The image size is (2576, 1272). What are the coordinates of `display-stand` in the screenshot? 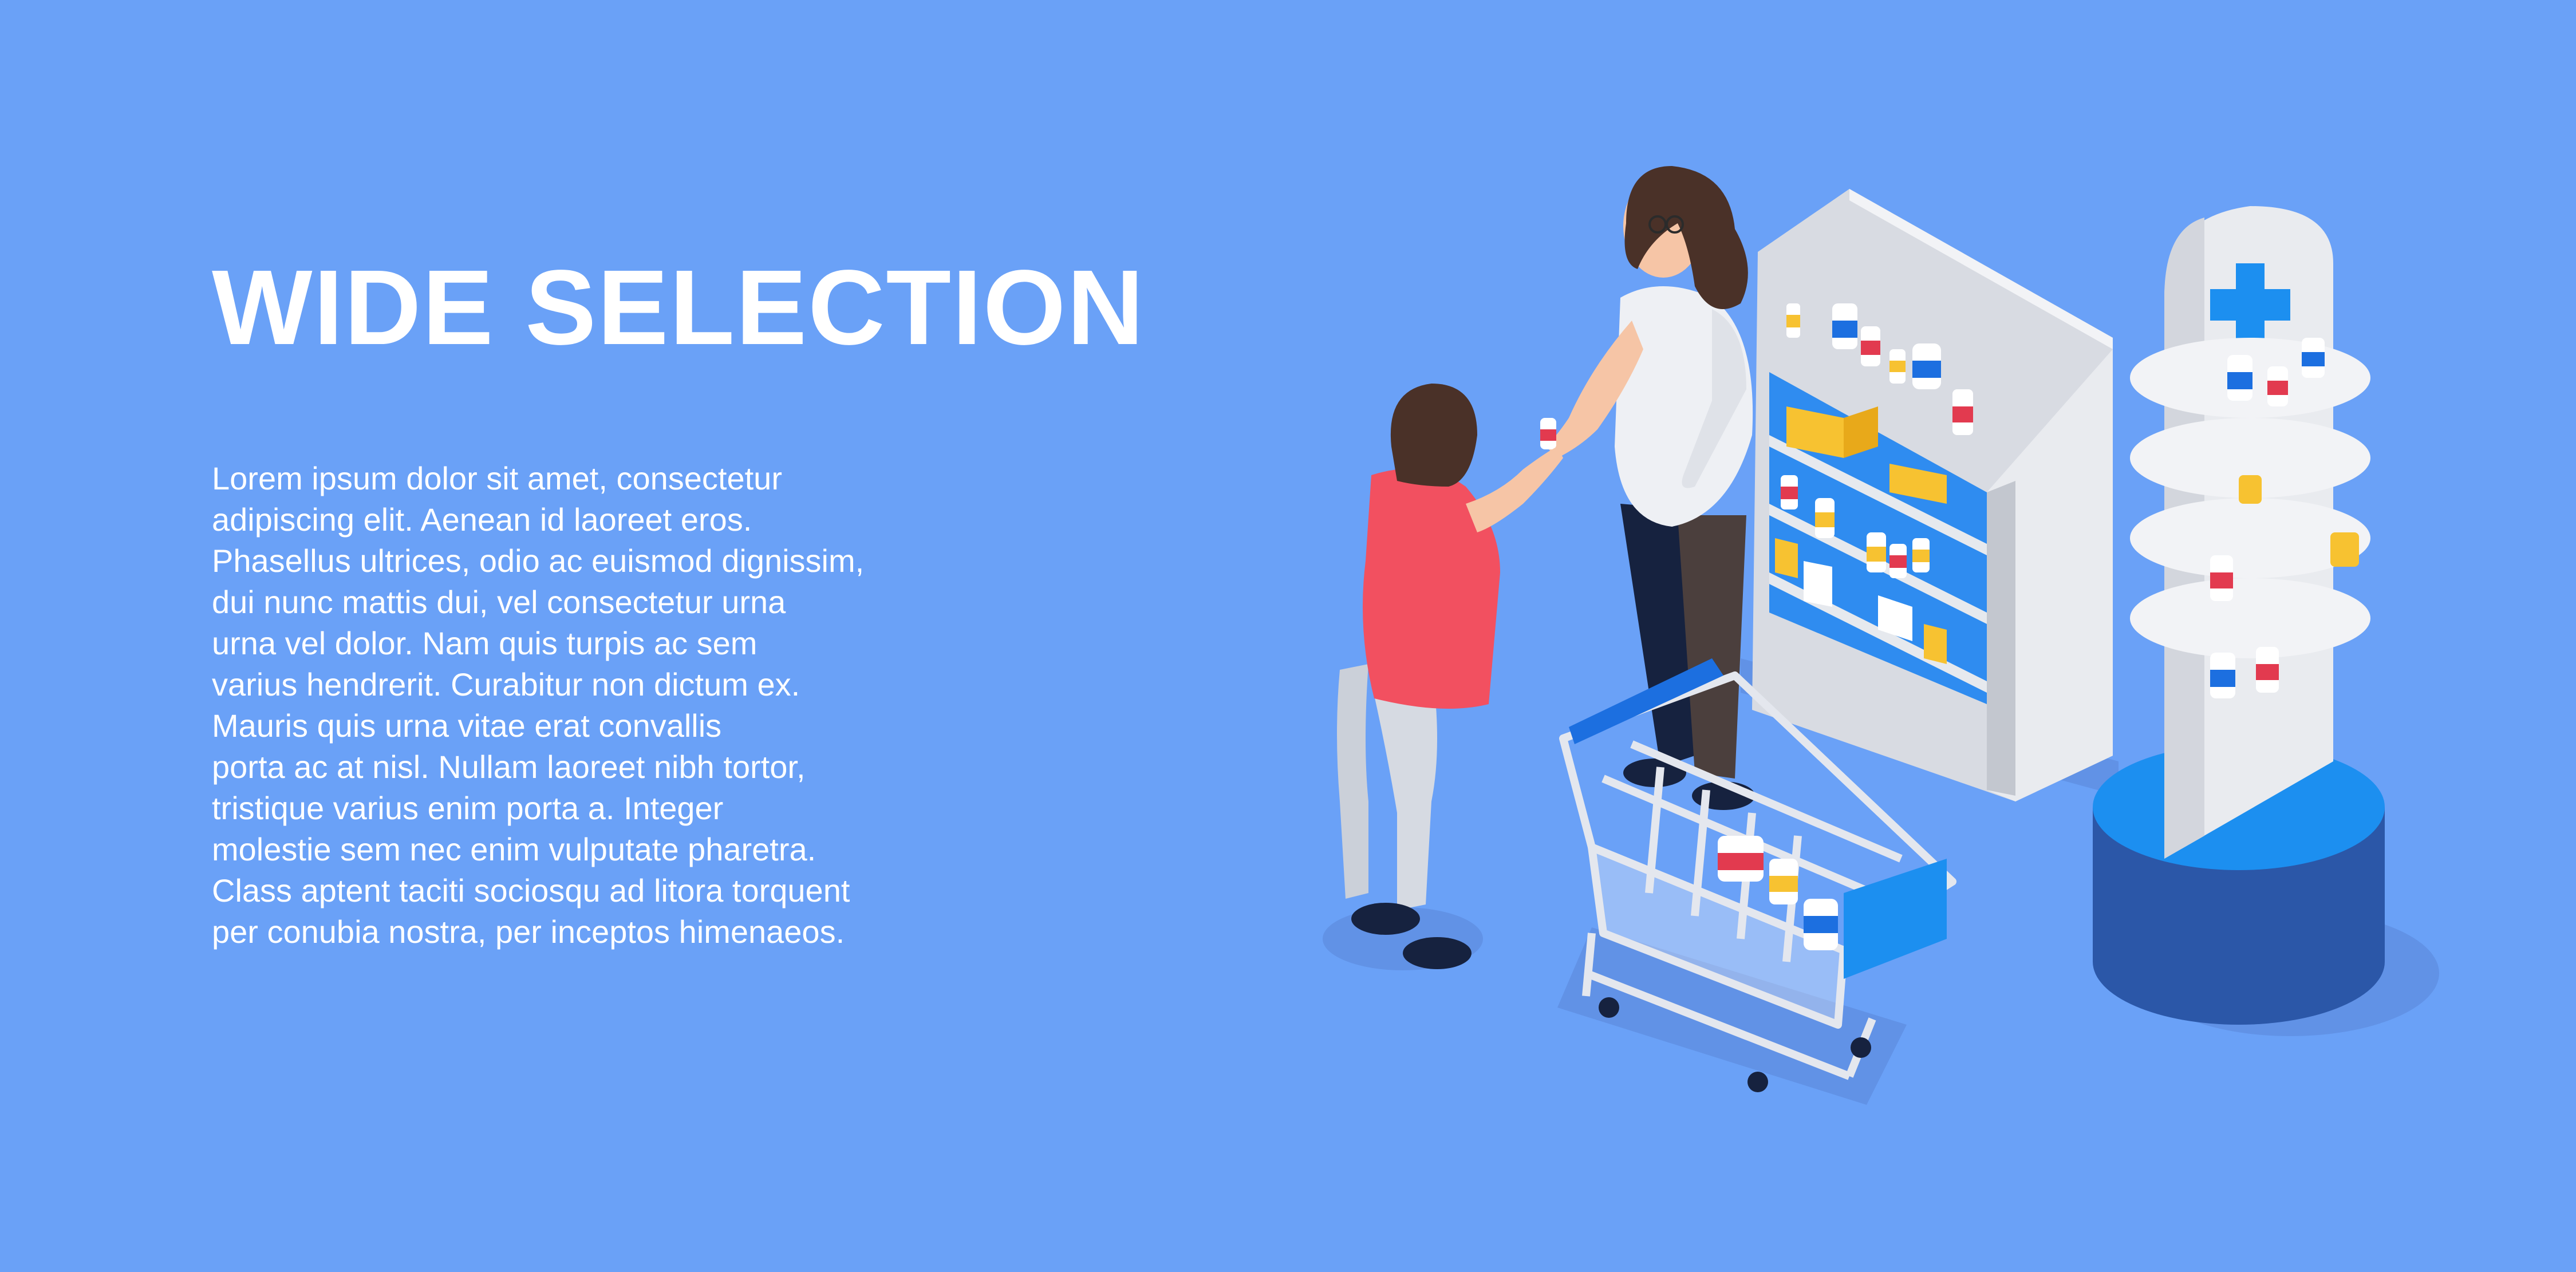 It's located at (2239, 615).